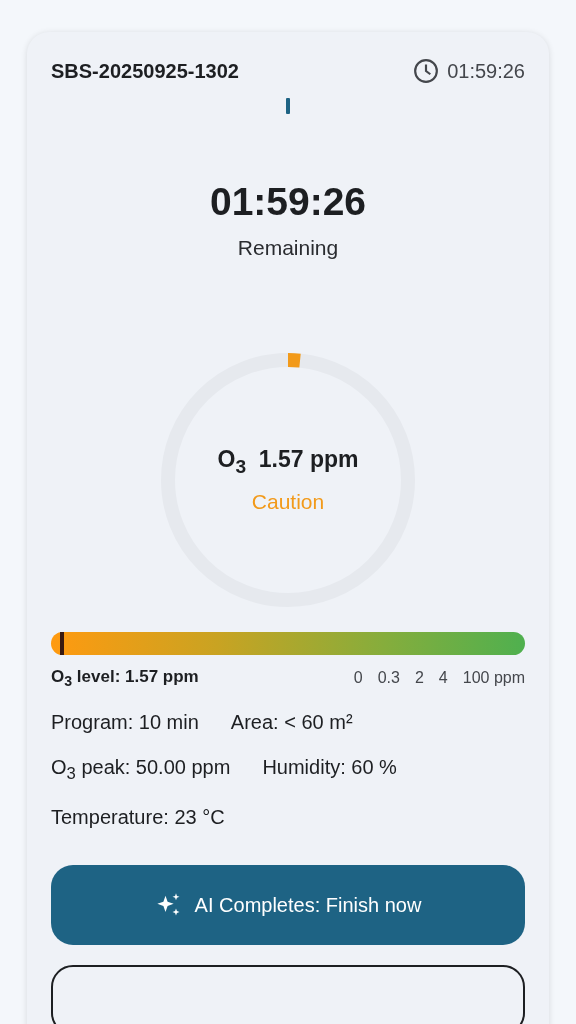 The image size is (576, 1024). I want to click on progress-mark, so click(288, 106).